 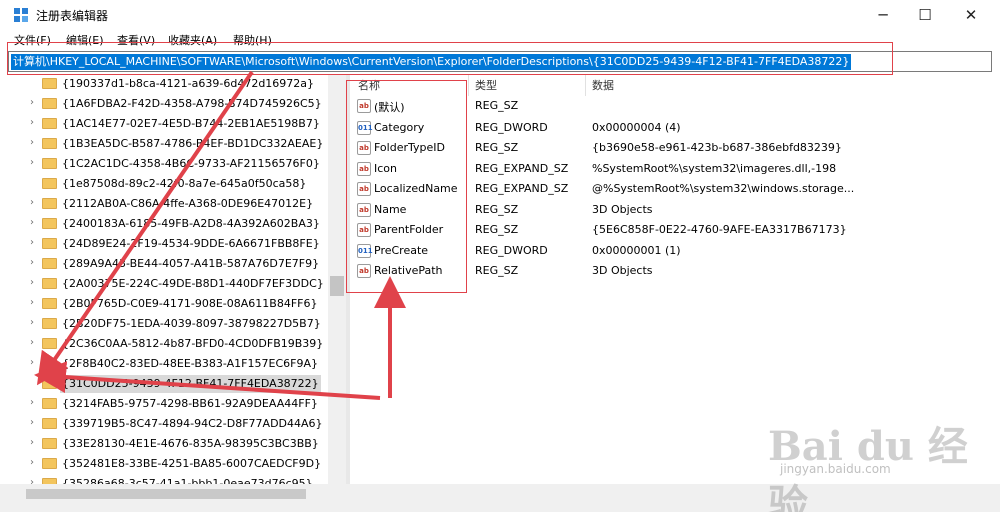 I want to click on tree-item: › {2B20DF75-1EDA-4039-8097-38798227D5B7}, so click(x=168, y=324).